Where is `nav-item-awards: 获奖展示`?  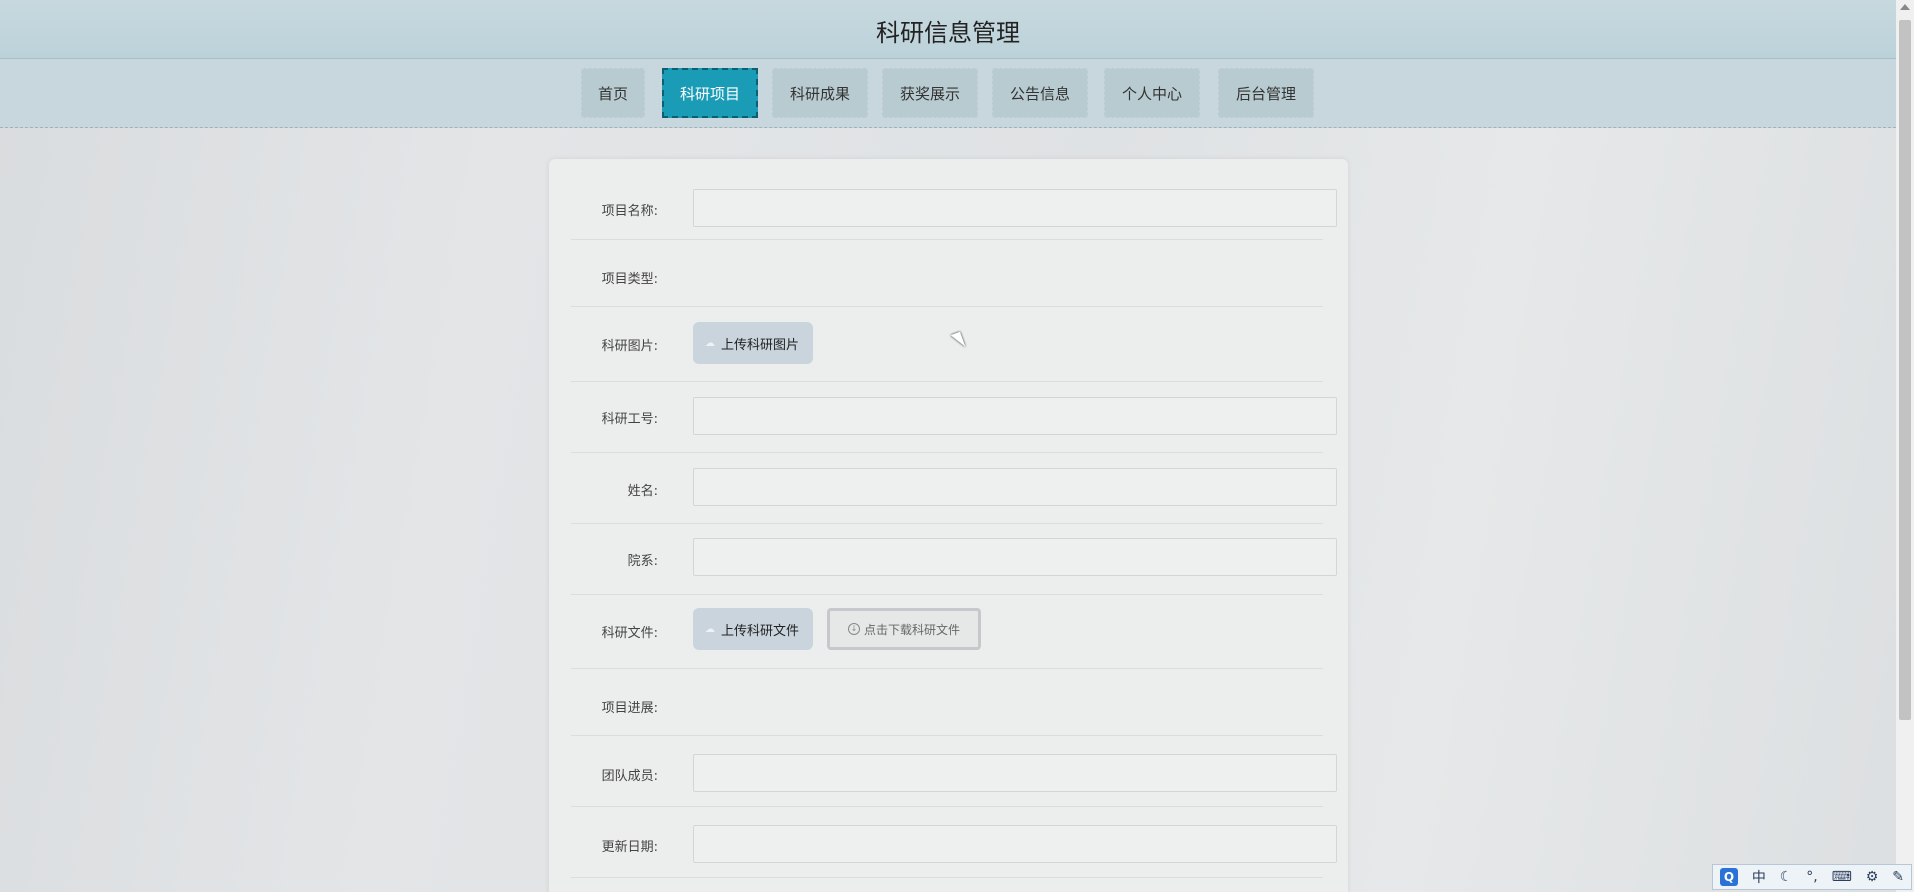
nav-item-awards: 获奖展示 is located at coordinates (930, 93).